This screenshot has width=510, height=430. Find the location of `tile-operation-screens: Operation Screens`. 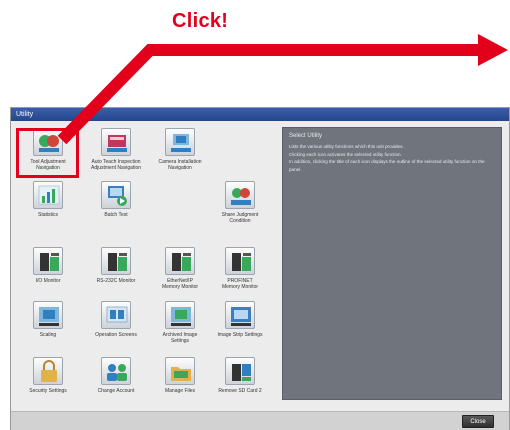

tile-operation-screens: Operation Screens is located at coordinates (116, 327).